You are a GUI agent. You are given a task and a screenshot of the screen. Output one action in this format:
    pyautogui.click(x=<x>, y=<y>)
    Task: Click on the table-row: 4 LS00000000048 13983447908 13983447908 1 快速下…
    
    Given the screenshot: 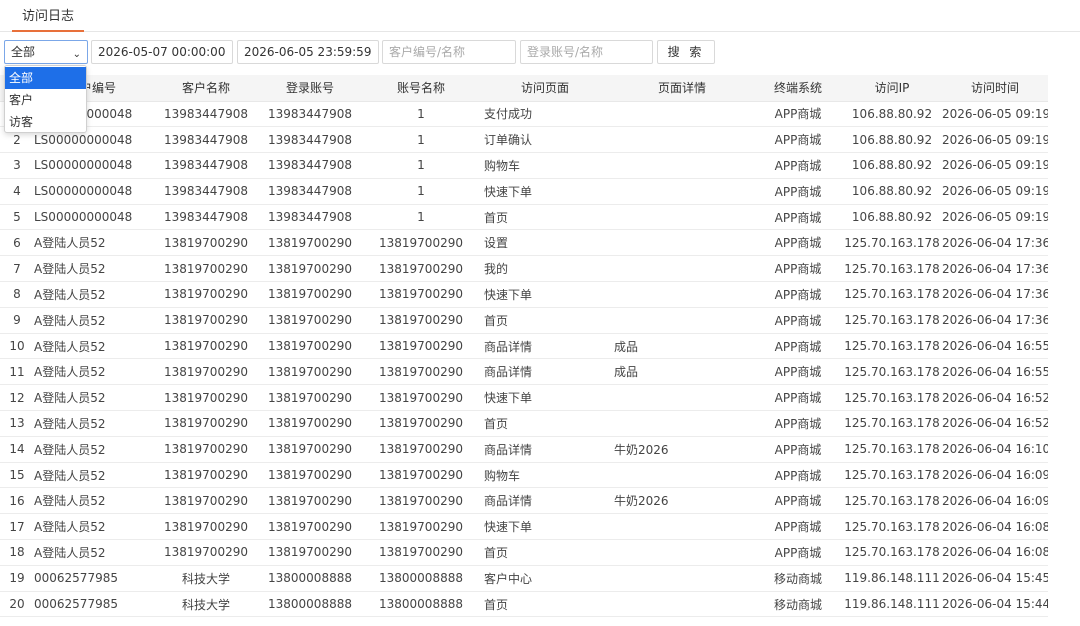 What is the action you would take?
    pyautogui.click(x=524, y=191)
    